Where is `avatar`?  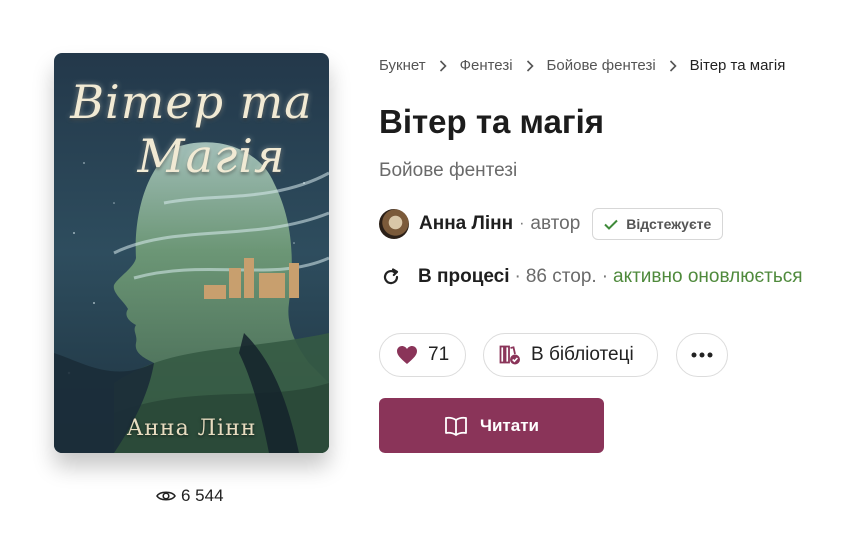 avatar is located at coordinates (394, 224).